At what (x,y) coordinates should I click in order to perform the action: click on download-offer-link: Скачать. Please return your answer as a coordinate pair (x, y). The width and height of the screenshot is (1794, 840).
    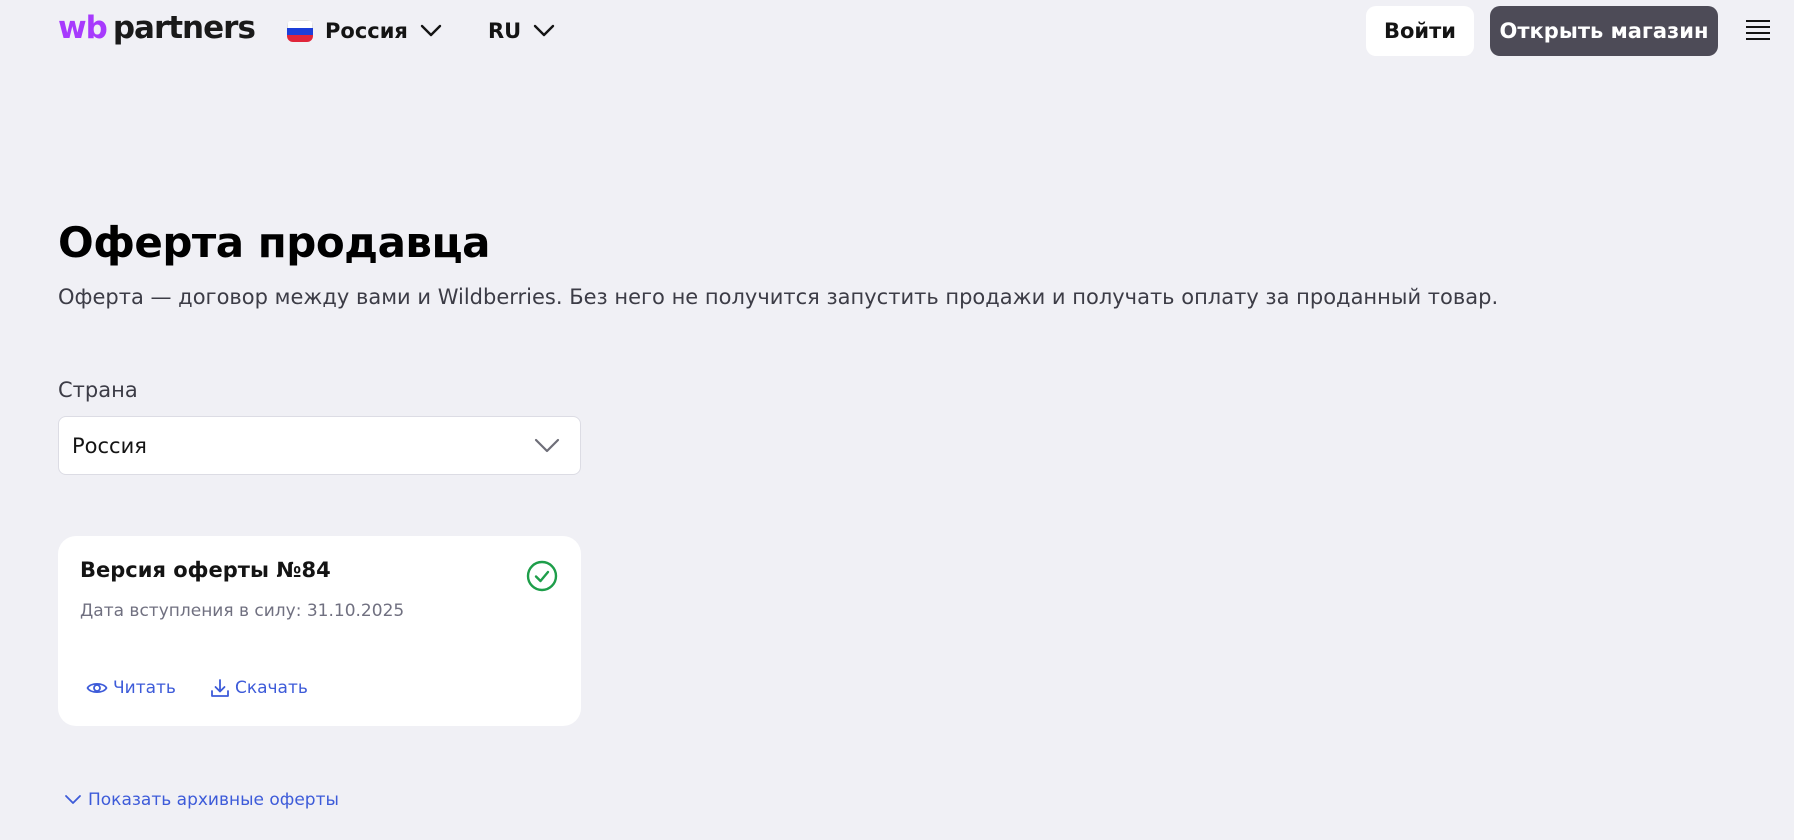
    Looking at the image, I should click on (259, 688).